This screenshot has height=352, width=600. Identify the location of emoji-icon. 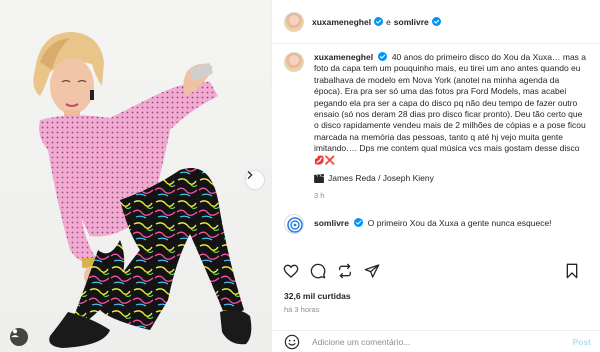
(292, 341).